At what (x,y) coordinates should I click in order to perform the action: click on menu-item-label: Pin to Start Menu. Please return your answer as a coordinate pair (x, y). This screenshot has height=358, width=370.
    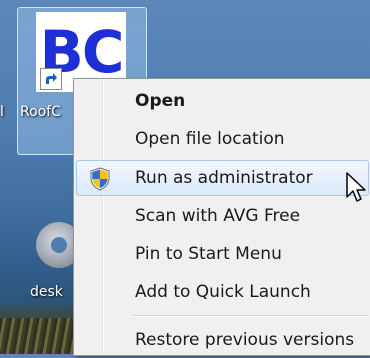
    Looking at the image, I should click on (208, 254).